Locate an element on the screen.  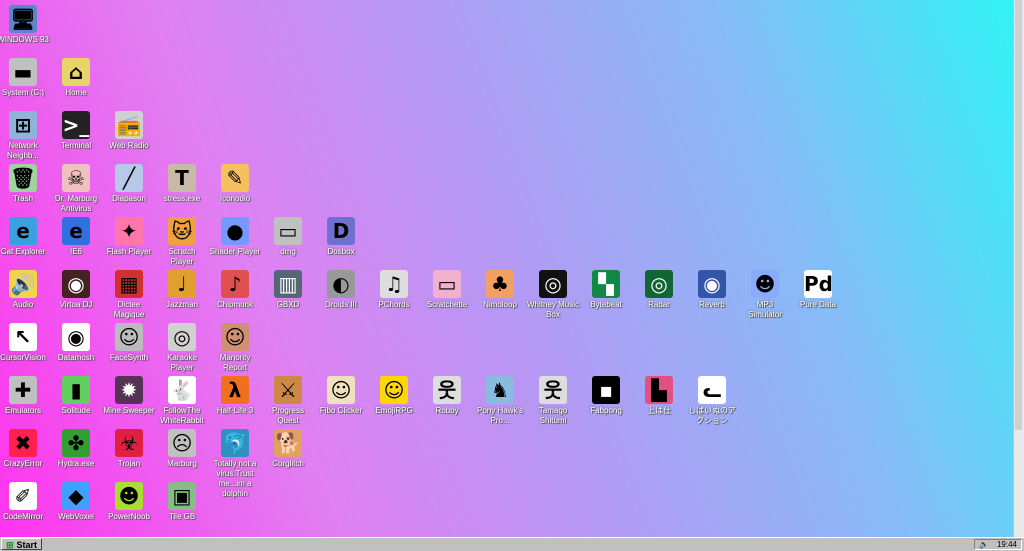
desktop-icon: e Cat Explorer is located at coordinates (24, 237).